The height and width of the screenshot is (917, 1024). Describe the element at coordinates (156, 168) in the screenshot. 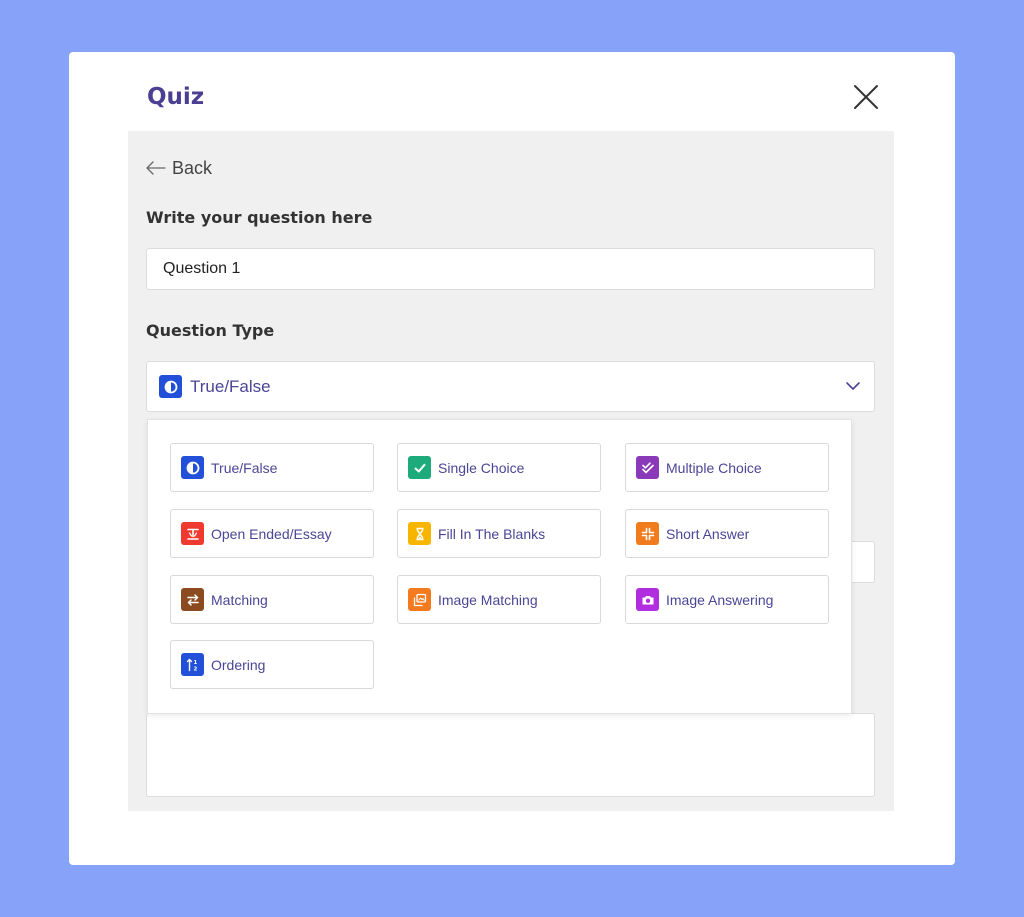

I see `arrow-left-icon` at that location.